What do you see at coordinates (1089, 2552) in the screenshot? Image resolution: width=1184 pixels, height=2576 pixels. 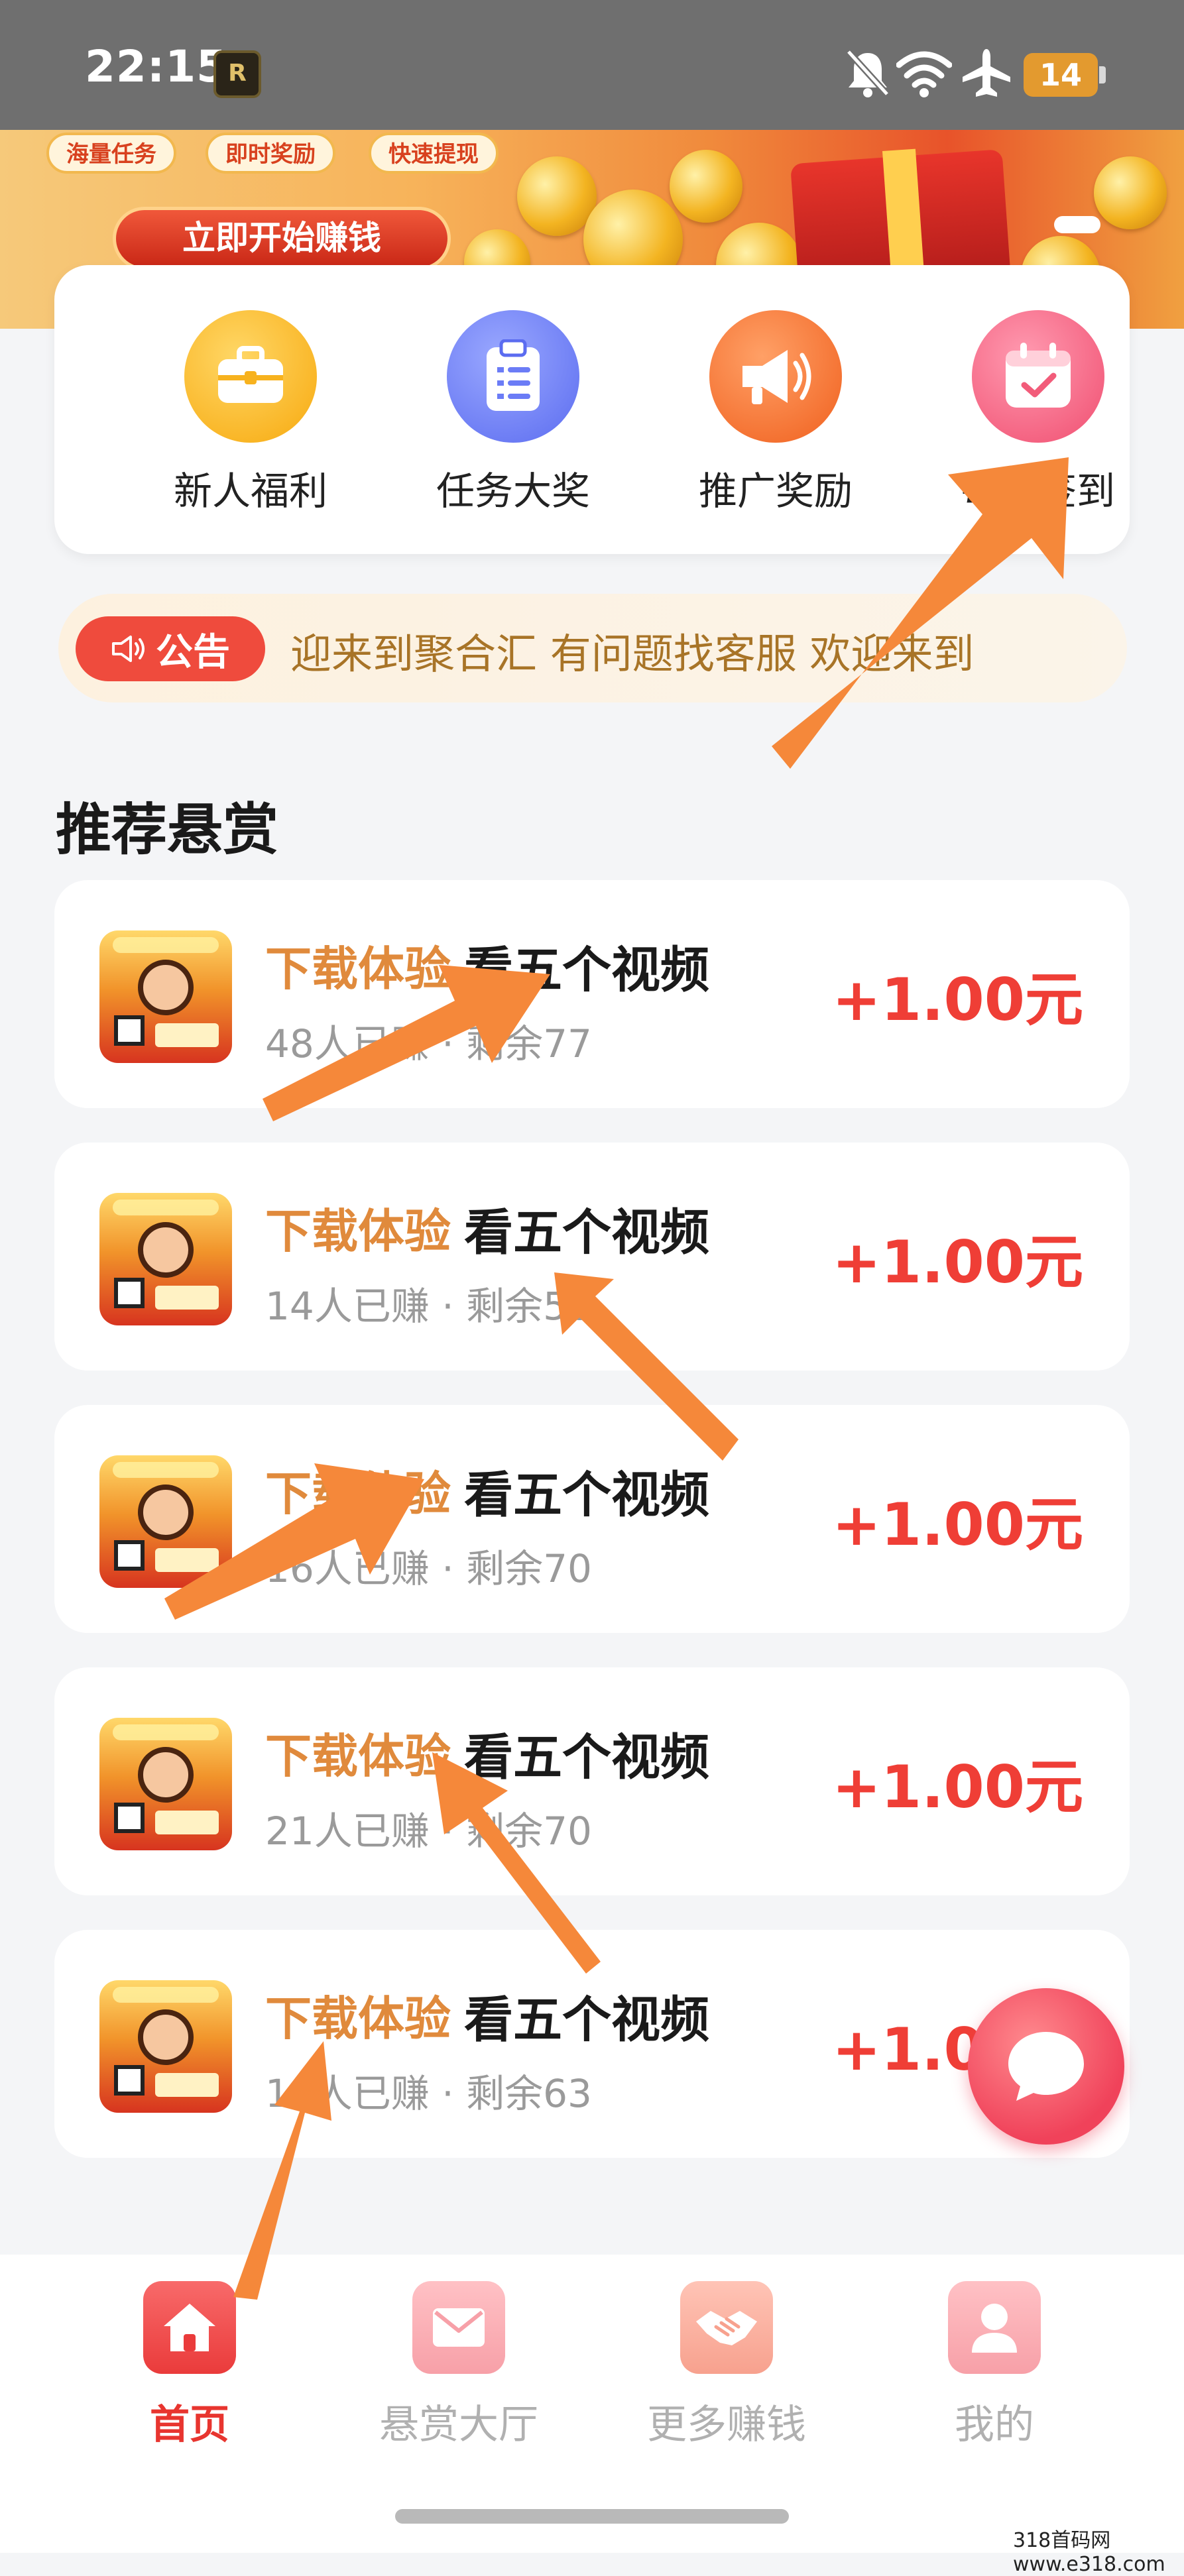 I see `watermark: 318首码网 www.e318.com` at bounding box center [1089, 2552].